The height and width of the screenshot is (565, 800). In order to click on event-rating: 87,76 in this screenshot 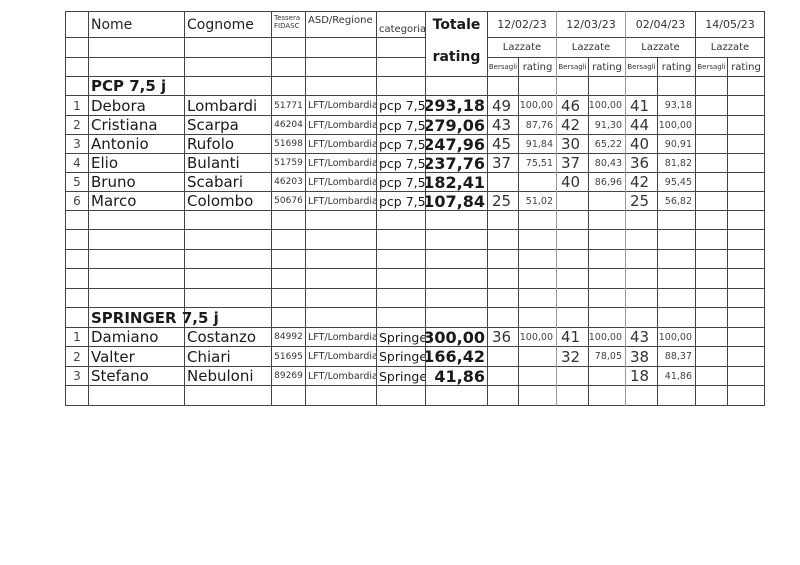, I will do `click(539, 125)`.